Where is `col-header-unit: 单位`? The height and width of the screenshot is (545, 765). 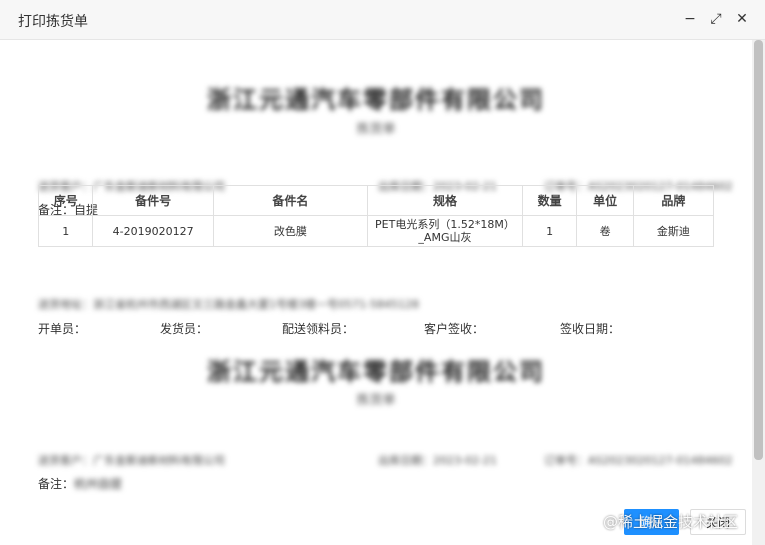 col-header-unit: 单位 is located at coordinates (605, 200).